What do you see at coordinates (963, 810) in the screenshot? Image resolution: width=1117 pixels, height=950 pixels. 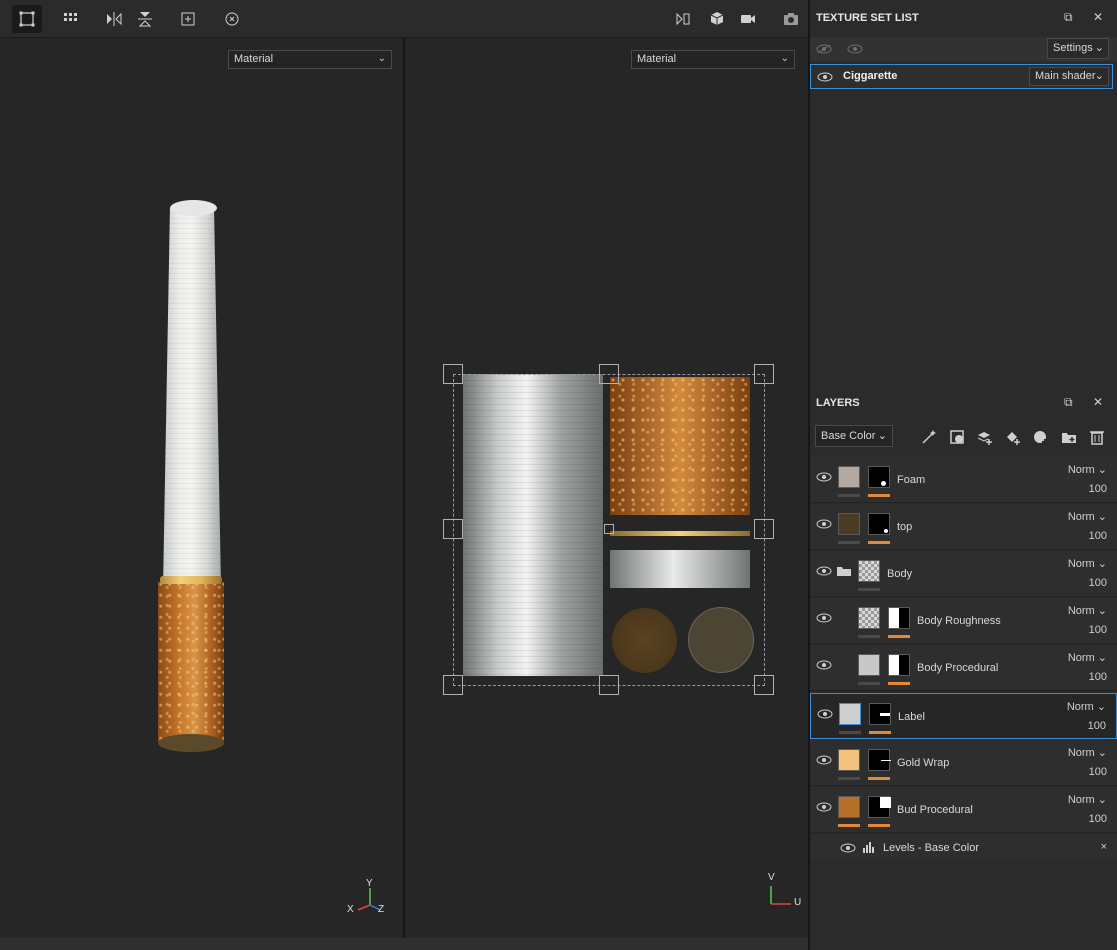 I see `layer-row-bud-procedural: Bud Procedural Norm ⌄ 100` at bounding box center [963, 810].